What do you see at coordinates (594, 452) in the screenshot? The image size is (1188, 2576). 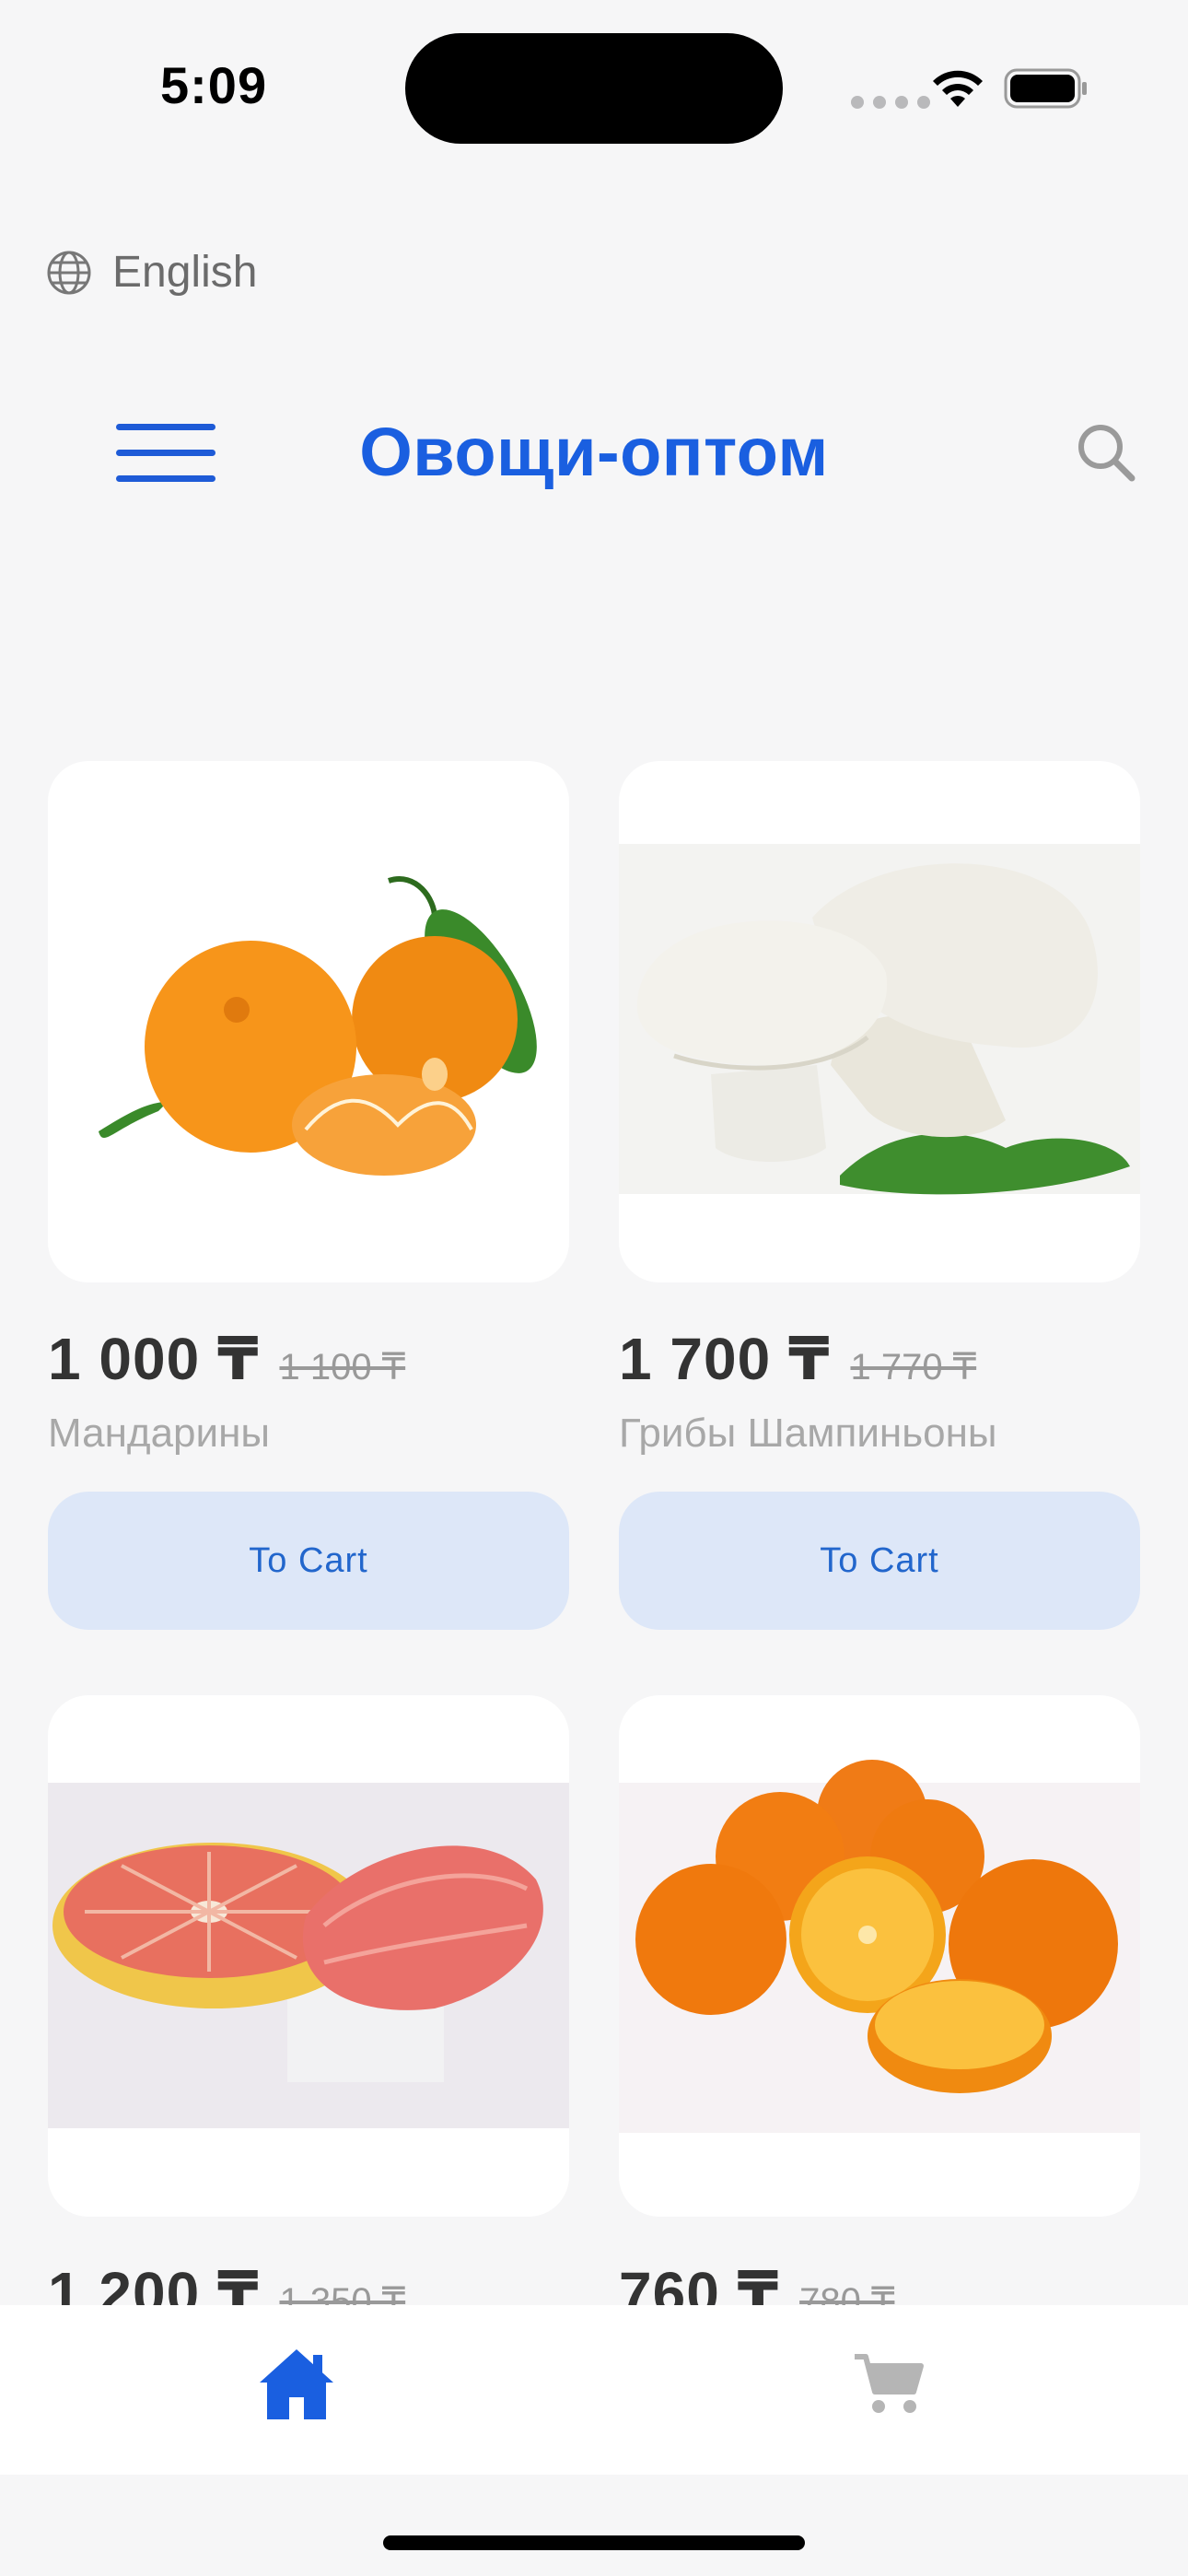 I see `page-title: Овощи-оптом` at bounding box center [594, 452].